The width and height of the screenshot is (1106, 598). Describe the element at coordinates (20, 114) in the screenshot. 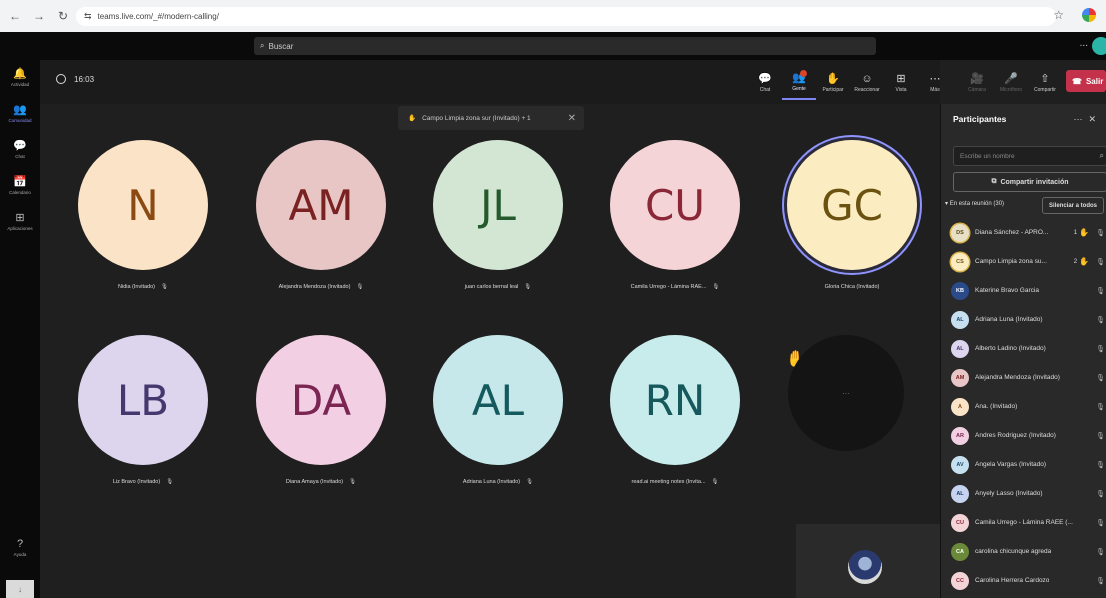

I see `rail-item-comunidad: 👥 Comunidad` at that location.